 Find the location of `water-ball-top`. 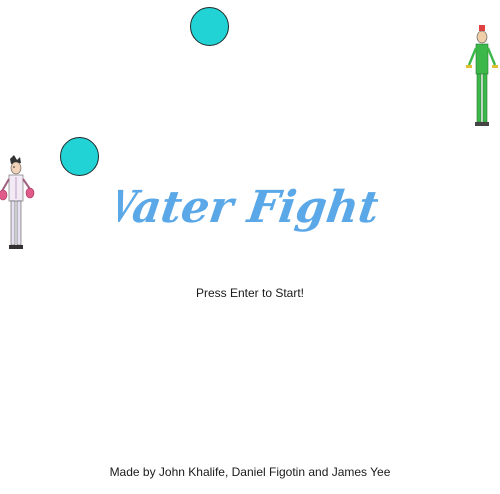

water-ball-top is located at coordinates (209, 26).